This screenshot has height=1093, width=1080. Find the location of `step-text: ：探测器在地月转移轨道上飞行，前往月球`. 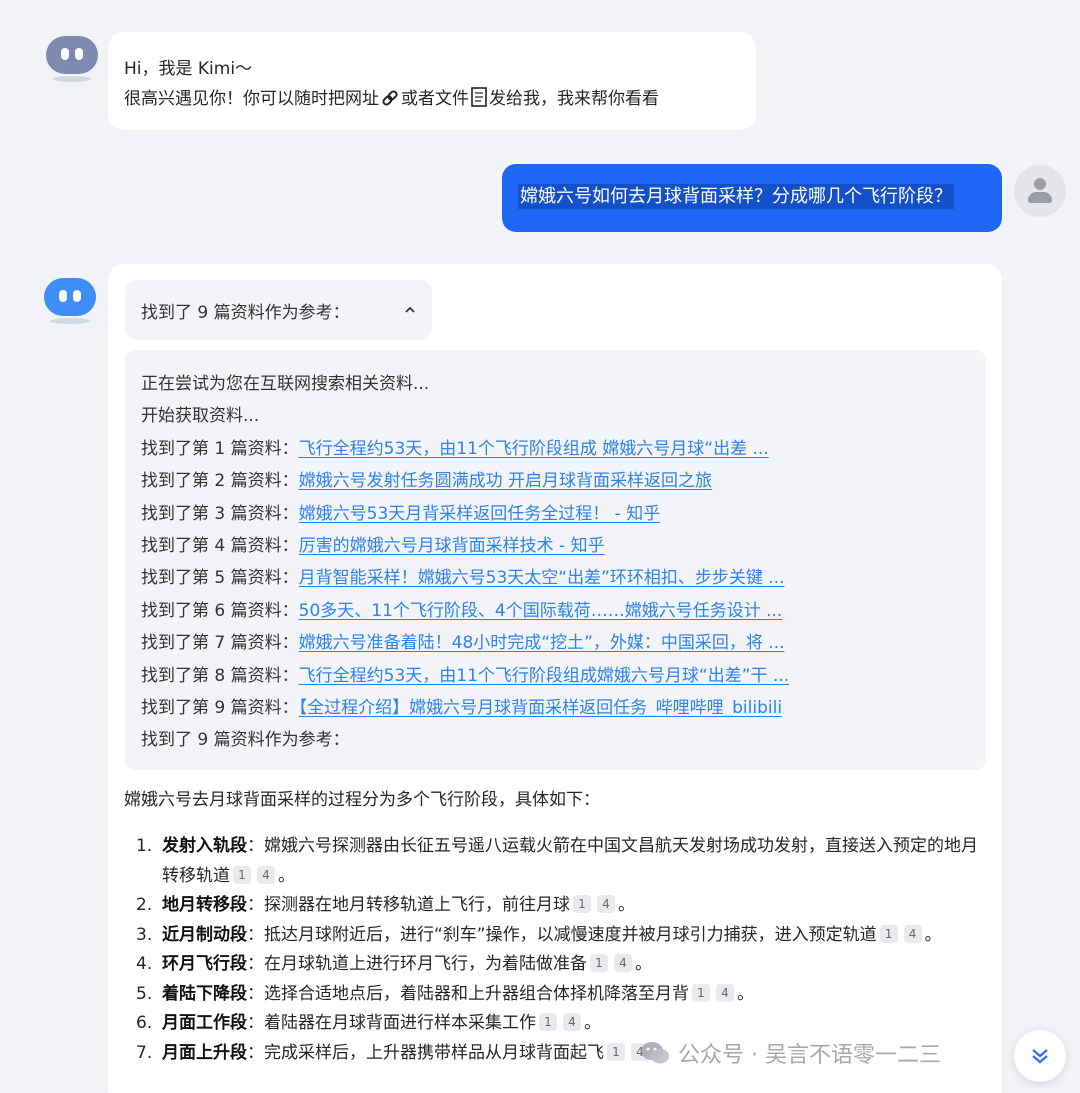

step-text: ：探测器在地月转移轨道上飞行，前往月球 is located at coordinates (408, 905).